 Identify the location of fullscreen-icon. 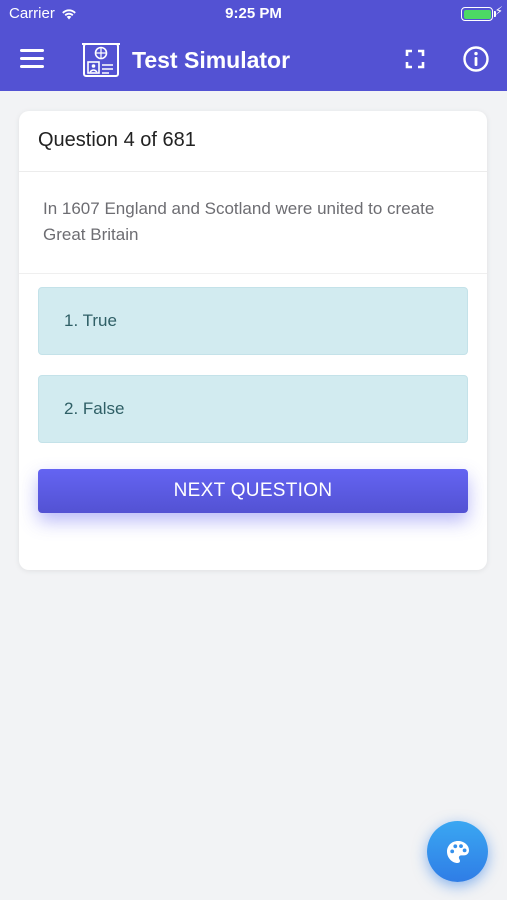
(415, 59).